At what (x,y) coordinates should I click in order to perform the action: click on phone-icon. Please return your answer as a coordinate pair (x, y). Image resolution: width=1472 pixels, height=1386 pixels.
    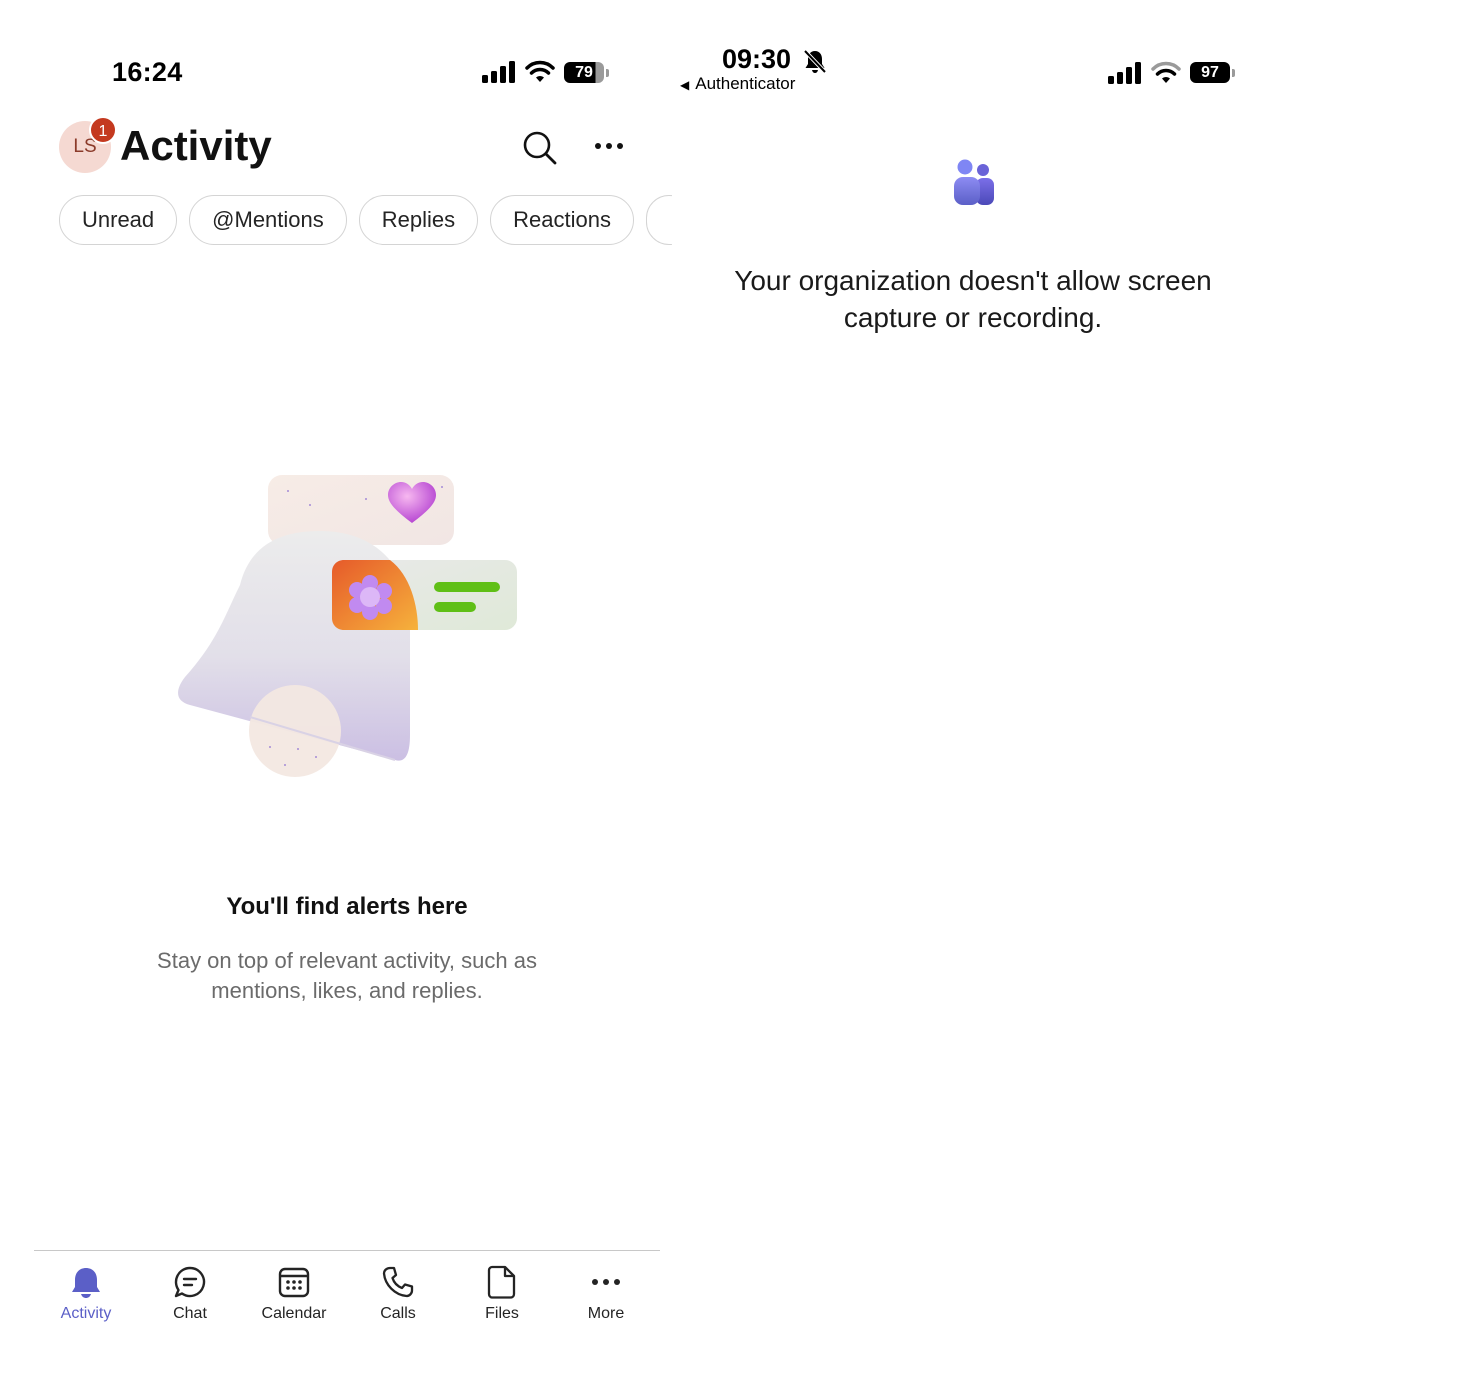
    Looking at the image, I should click on (398, 1282).